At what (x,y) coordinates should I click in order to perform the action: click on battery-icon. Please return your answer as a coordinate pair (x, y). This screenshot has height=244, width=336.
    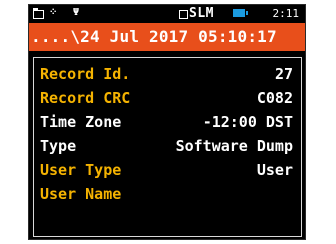
    Looking at the image, I should click on (240, 13).